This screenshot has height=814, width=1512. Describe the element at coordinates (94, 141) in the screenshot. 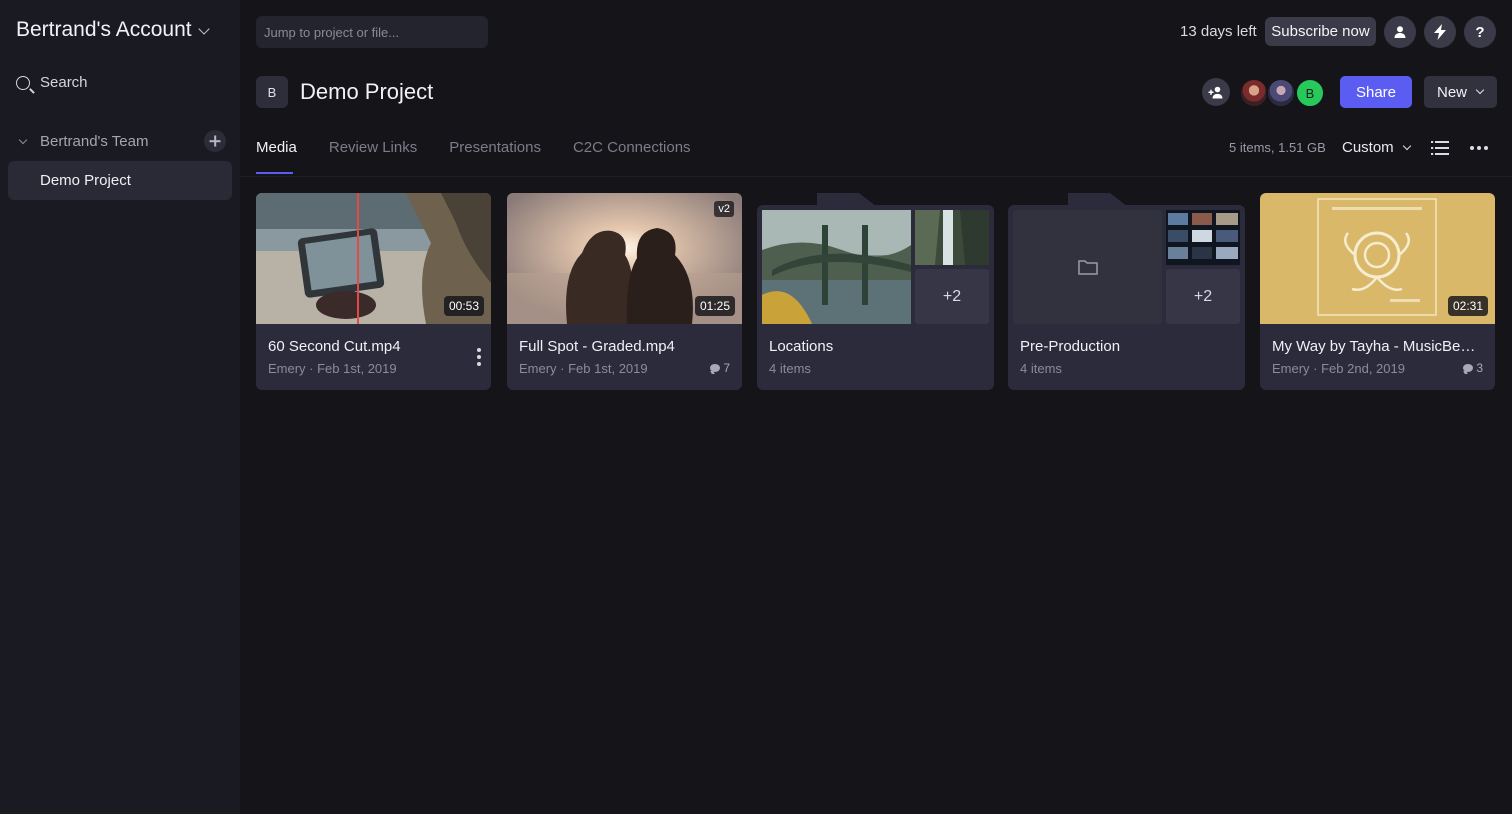

I see `team-name: Bertrand's Team` at that location.